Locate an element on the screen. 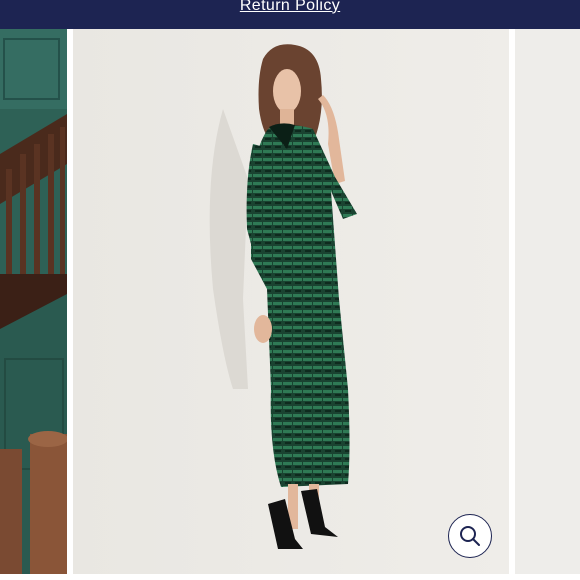  zoom-button is located at coordinates (470, 536).